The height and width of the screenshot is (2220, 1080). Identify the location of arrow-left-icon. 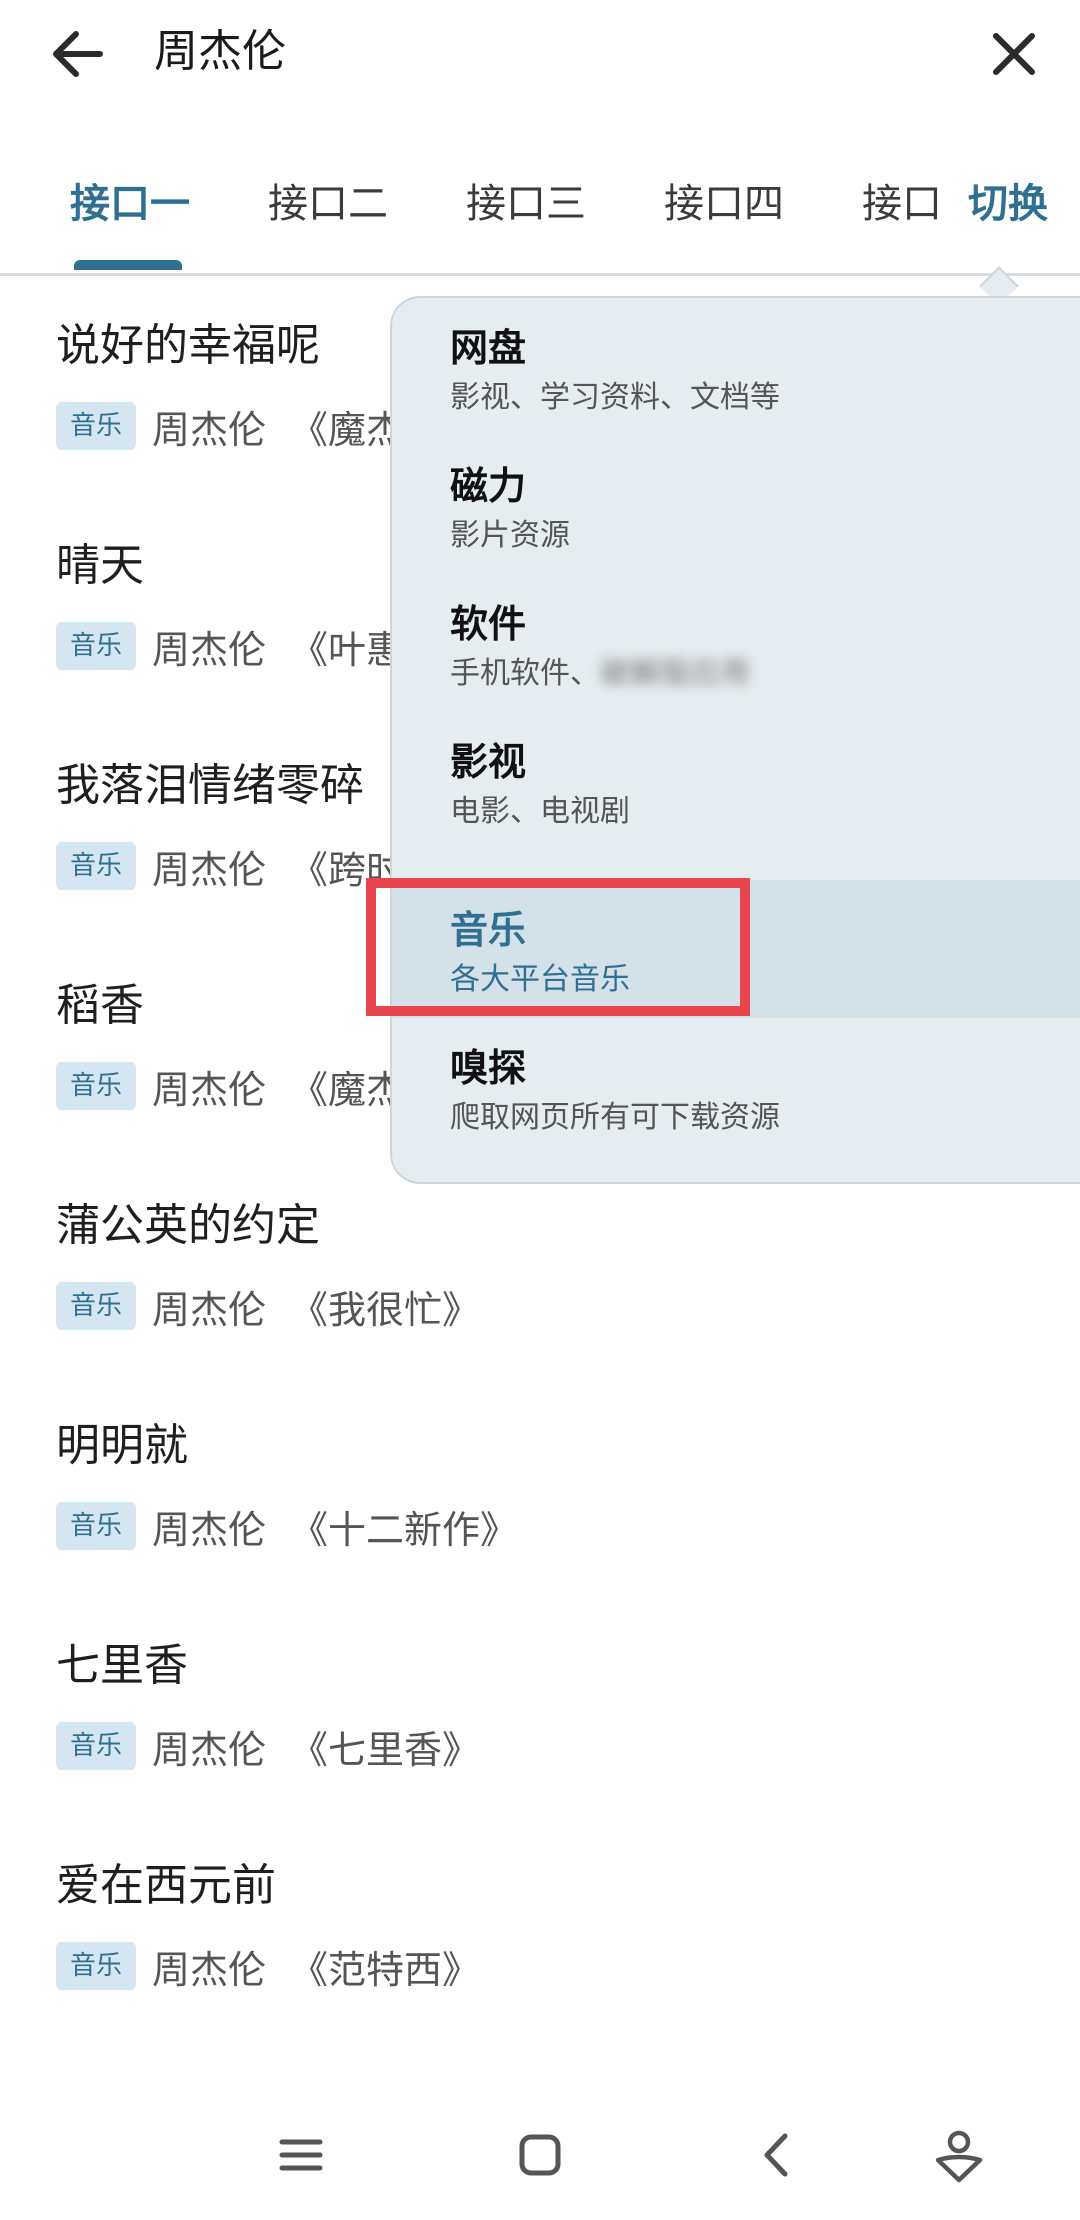
(78, 54).